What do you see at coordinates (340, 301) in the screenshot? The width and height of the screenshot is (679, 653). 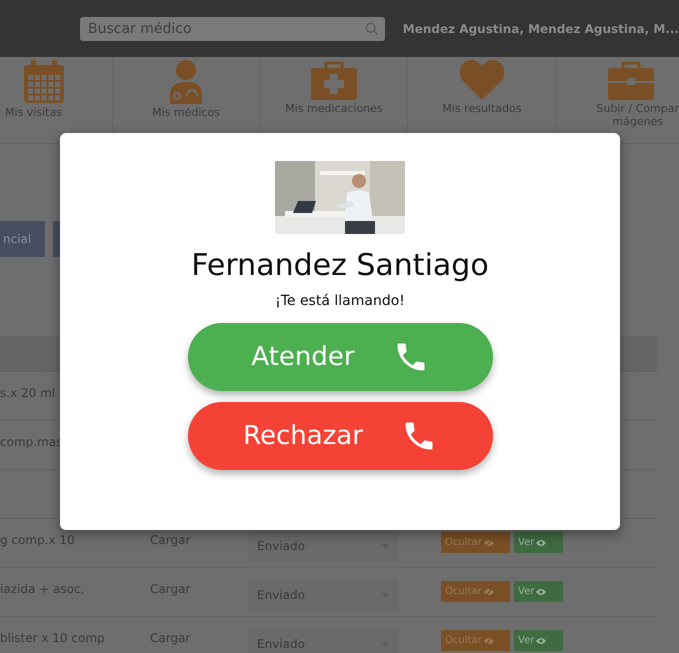 I see `call-message: ¡Te está llamando!` at bounding box center [340, 301].